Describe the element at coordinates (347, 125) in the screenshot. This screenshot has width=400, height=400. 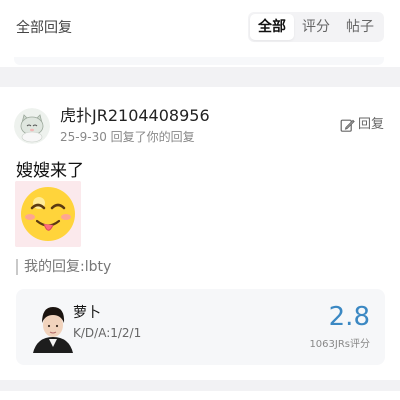
I see `edit-icon` at that location.